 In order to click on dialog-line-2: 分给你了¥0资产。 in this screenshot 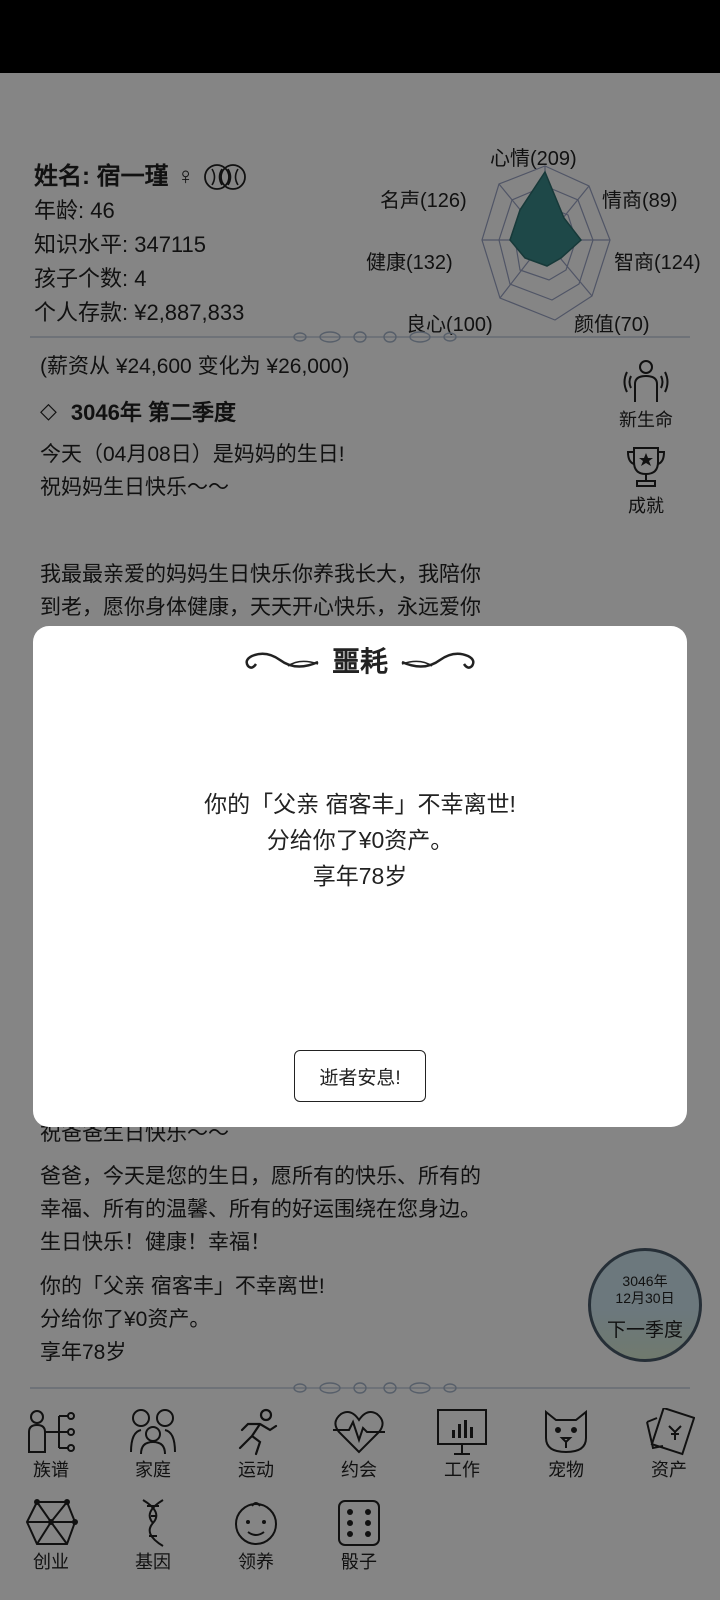, I will do `click(360, 840)`.